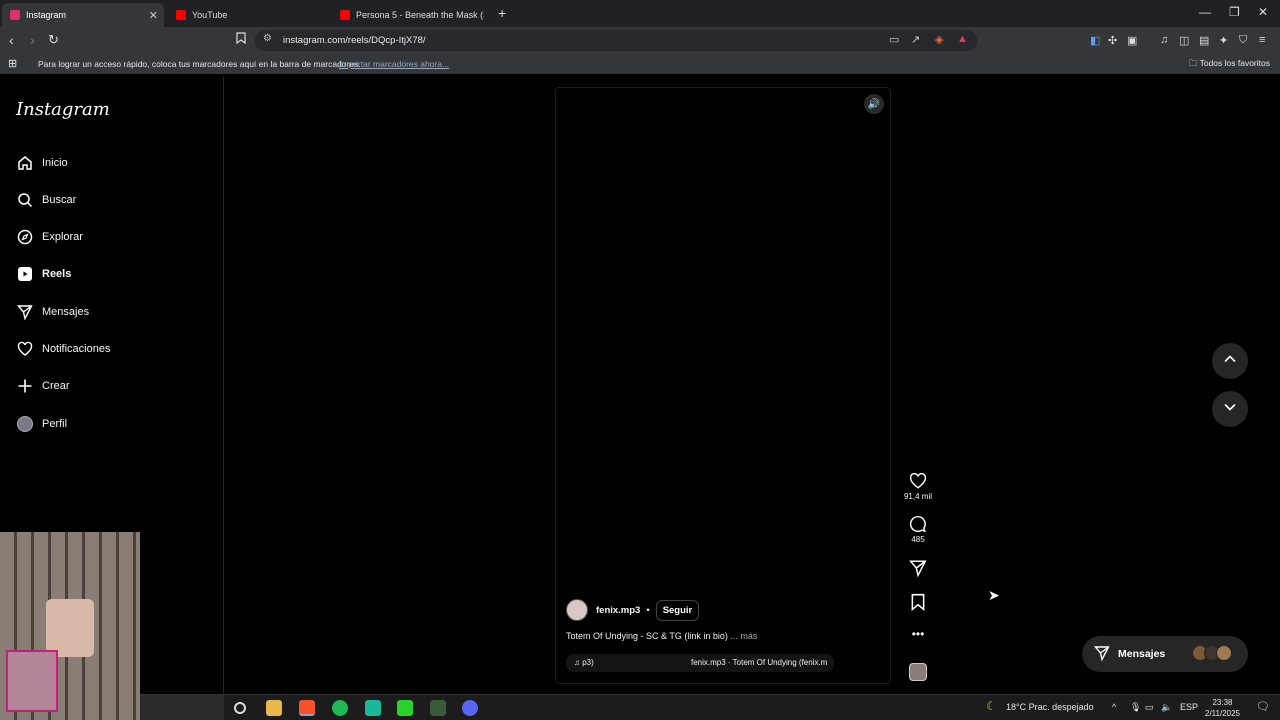 The height and width of the screenshot is (720, 1280). I want to click on sidebar-item-reels: Reels, so click(43, 274).